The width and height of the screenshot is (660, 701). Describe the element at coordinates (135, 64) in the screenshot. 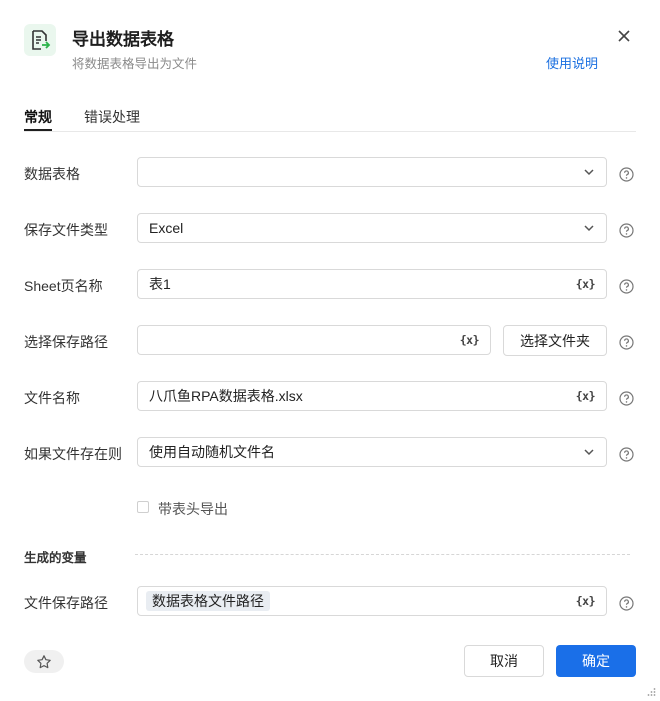

I see `dialog-subtitle: 将数据表格导出为文件` at that location.